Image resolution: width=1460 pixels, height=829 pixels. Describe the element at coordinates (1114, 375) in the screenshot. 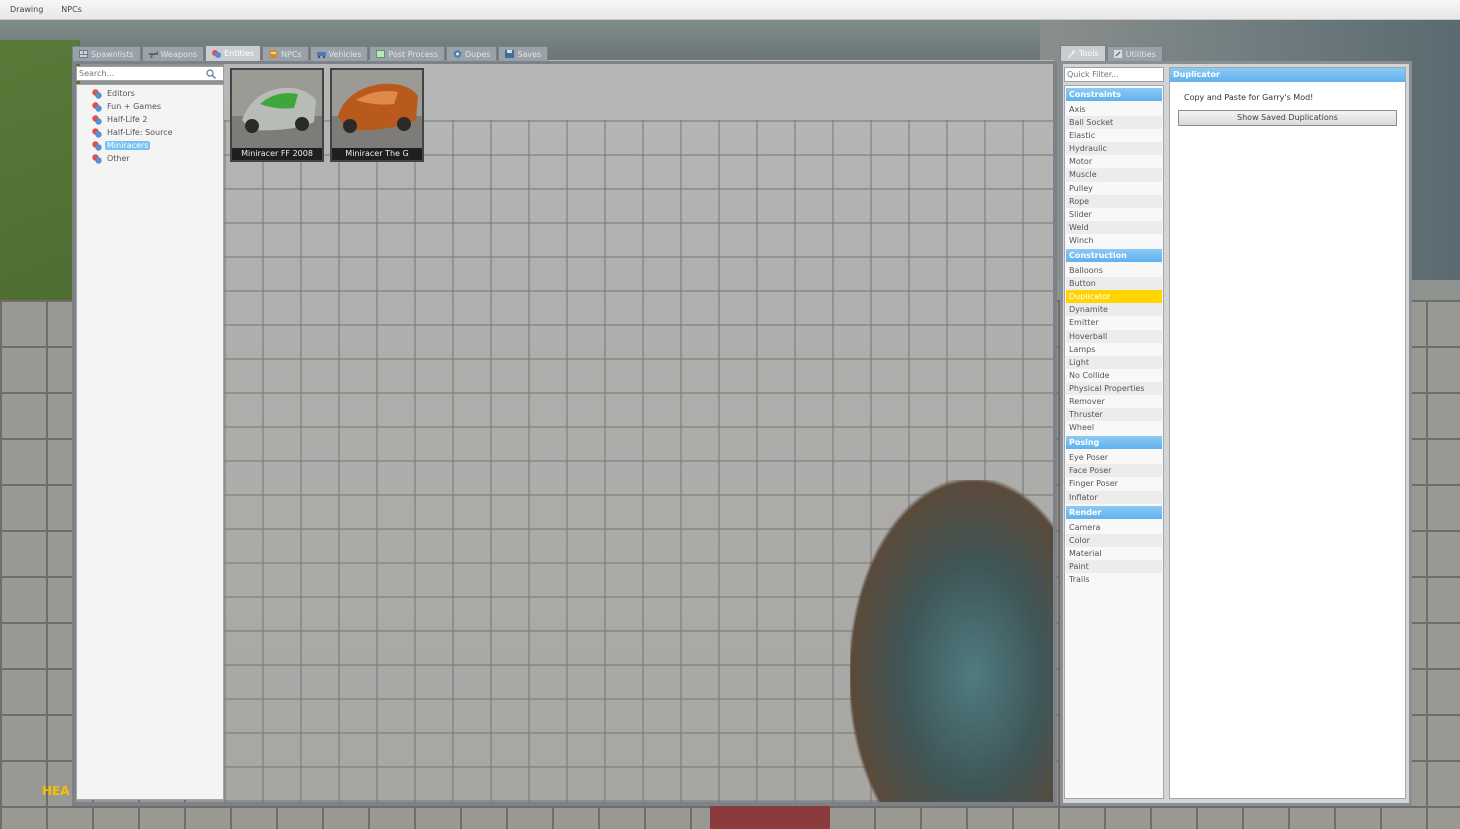

I see `tool-item-no-collide: No Collide` at that location.